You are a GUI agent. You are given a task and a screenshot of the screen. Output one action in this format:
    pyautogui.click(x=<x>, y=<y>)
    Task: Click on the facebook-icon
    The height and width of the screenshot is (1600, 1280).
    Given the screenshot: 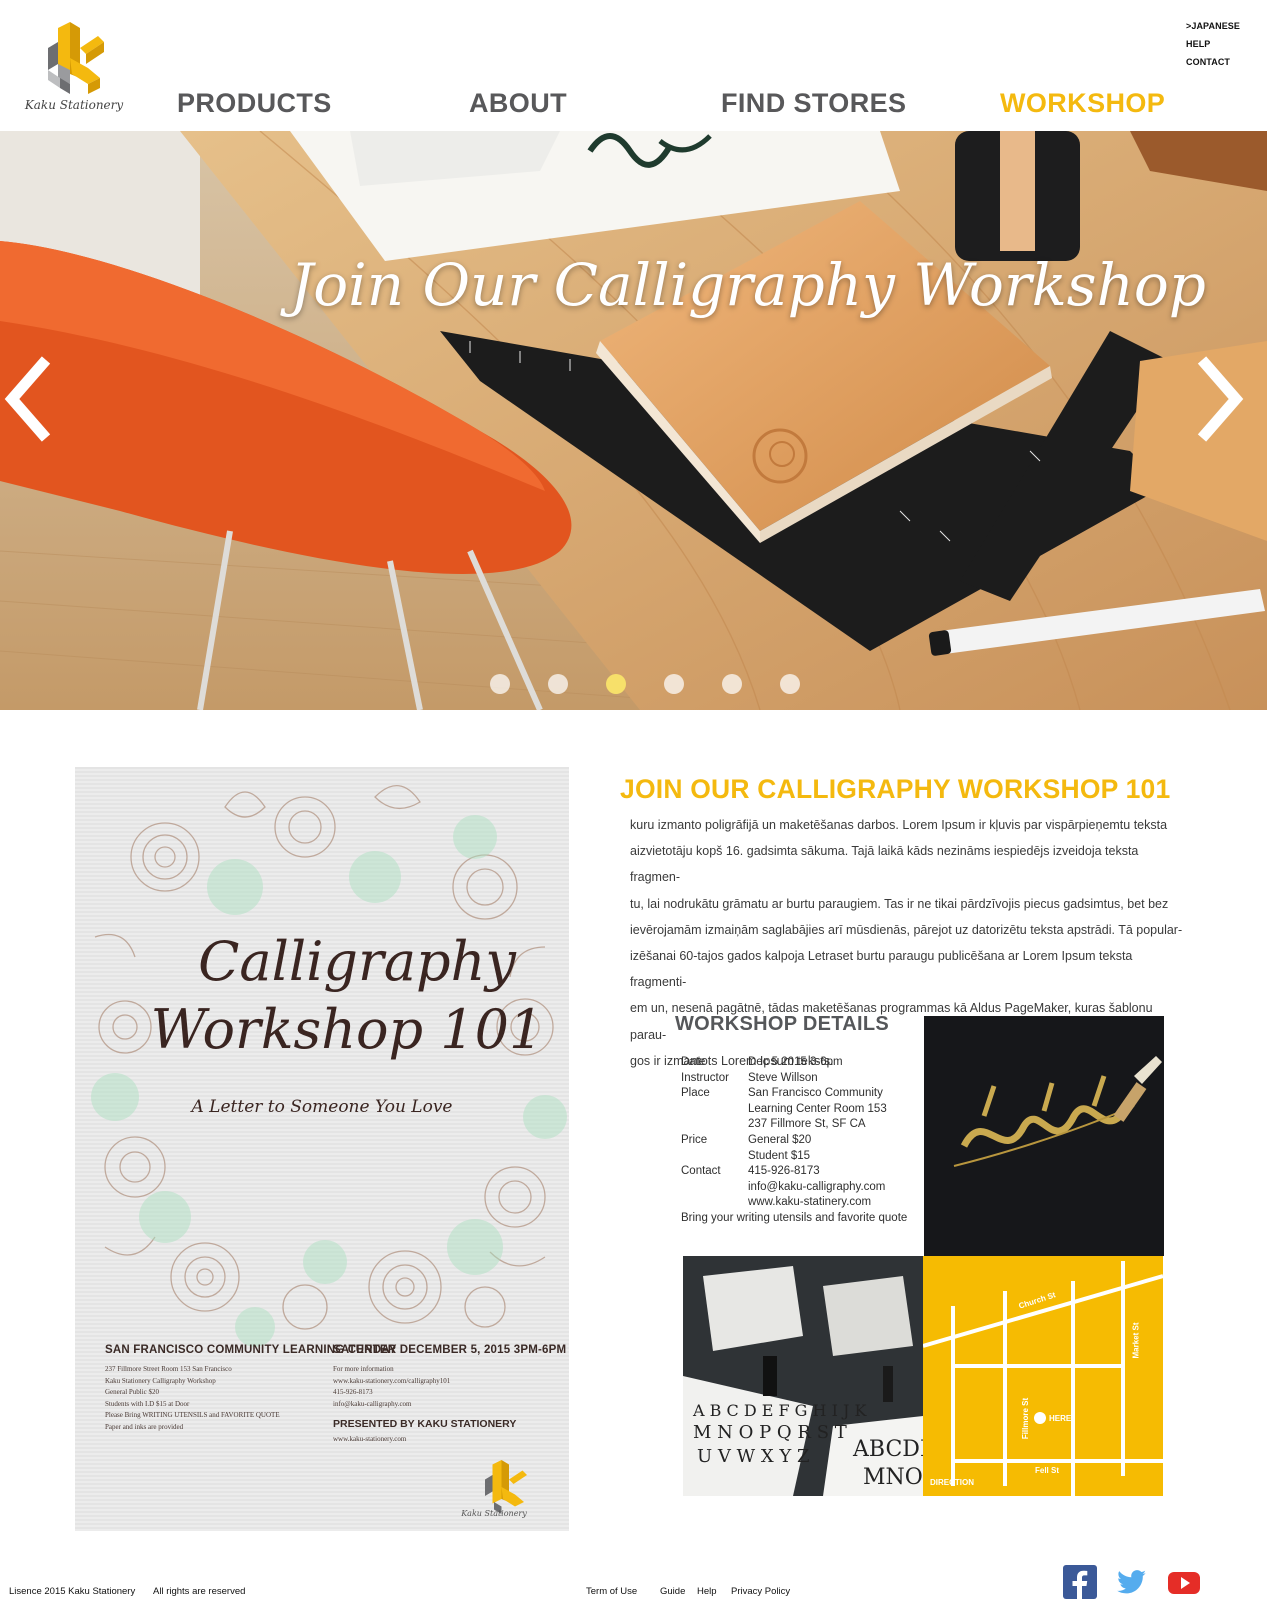 What is the action you would take?
    pyautogui.click(x=1080, y=1582)
    